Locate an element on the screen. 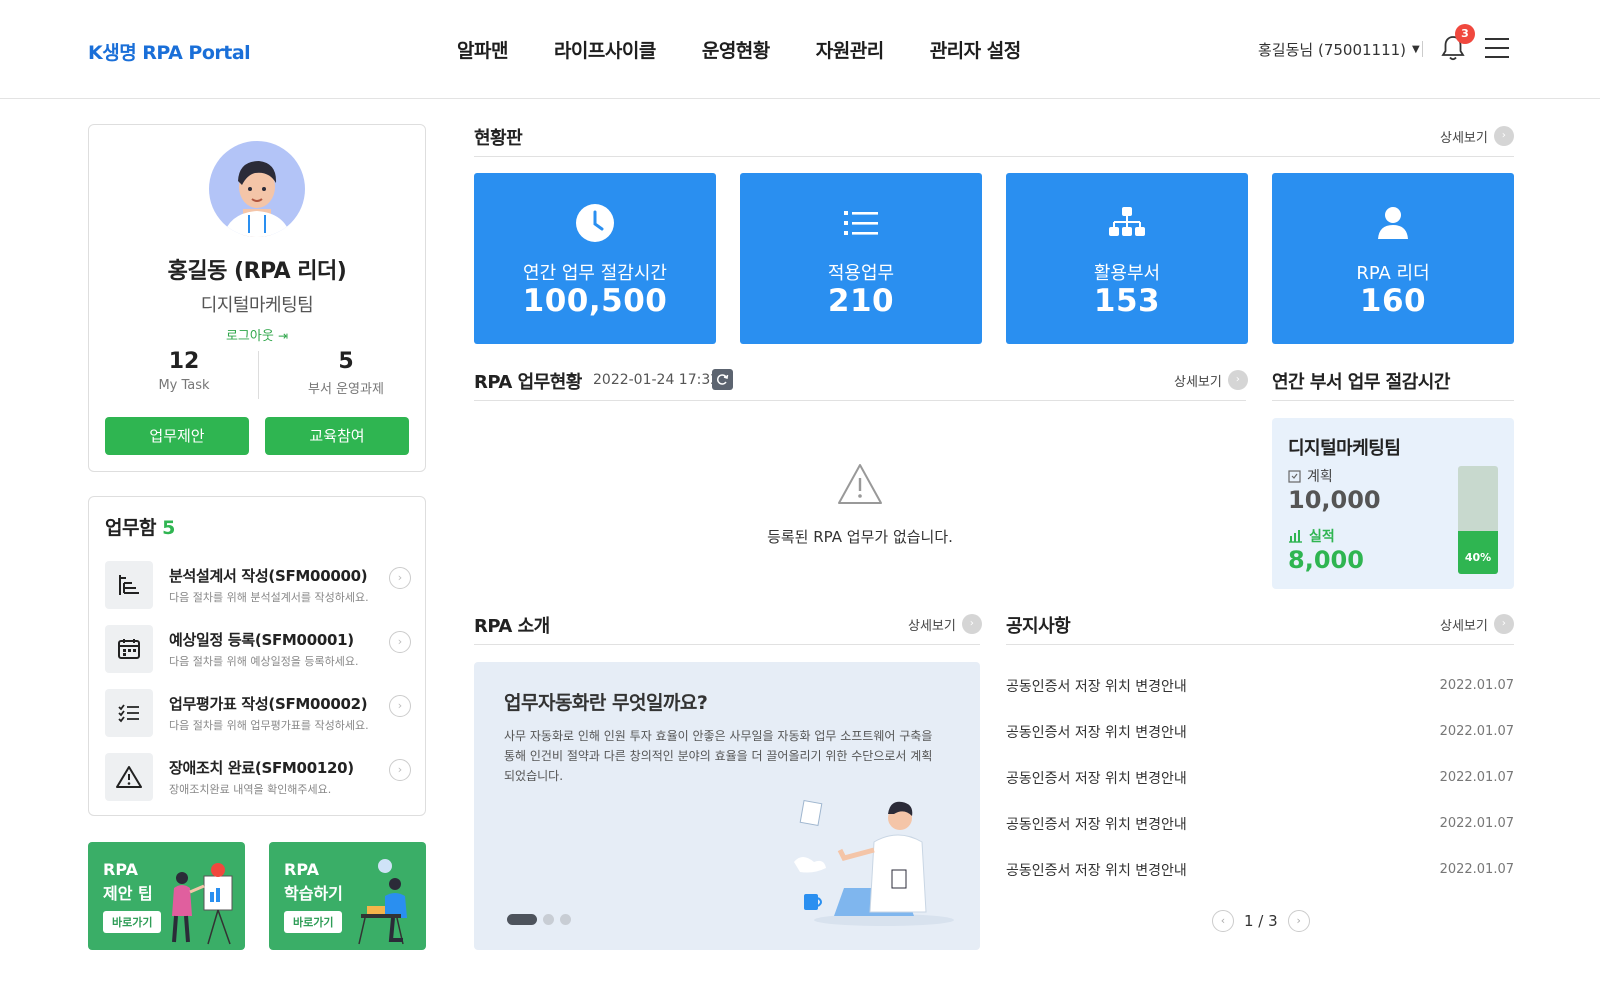 This screenshot has height=1000, width=1600. main-nav: 알파맨 라이프사이클 운영현황 자원관리 관리자 설정 is located at coordinates (762, 49).